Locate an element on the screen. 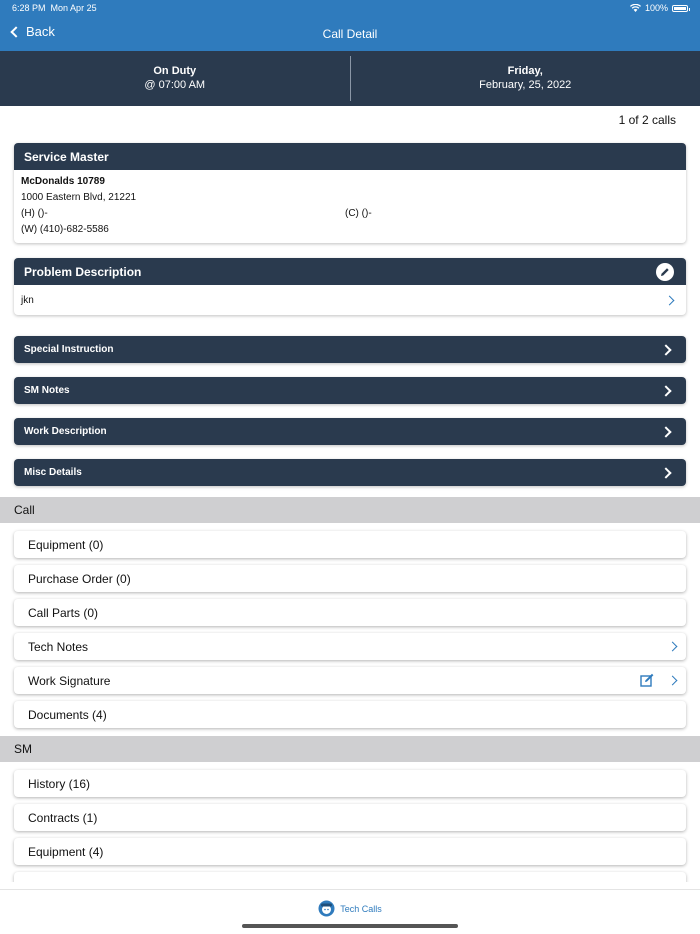  special-instruction-header: Special Instruction is located at coordinates (350, 349).